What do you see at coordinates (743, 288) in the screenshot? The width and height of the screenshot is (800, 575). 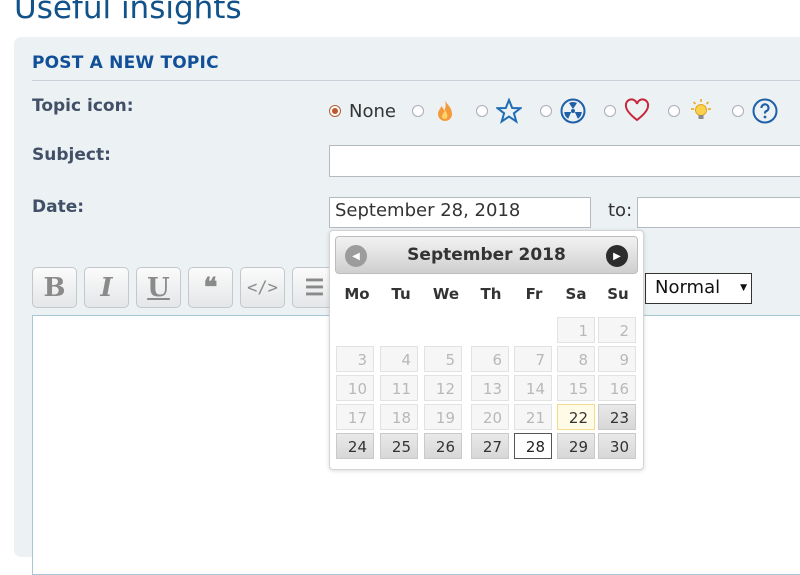 I see `chevron-down-icon: ▼` at bounding box center [743, 288].